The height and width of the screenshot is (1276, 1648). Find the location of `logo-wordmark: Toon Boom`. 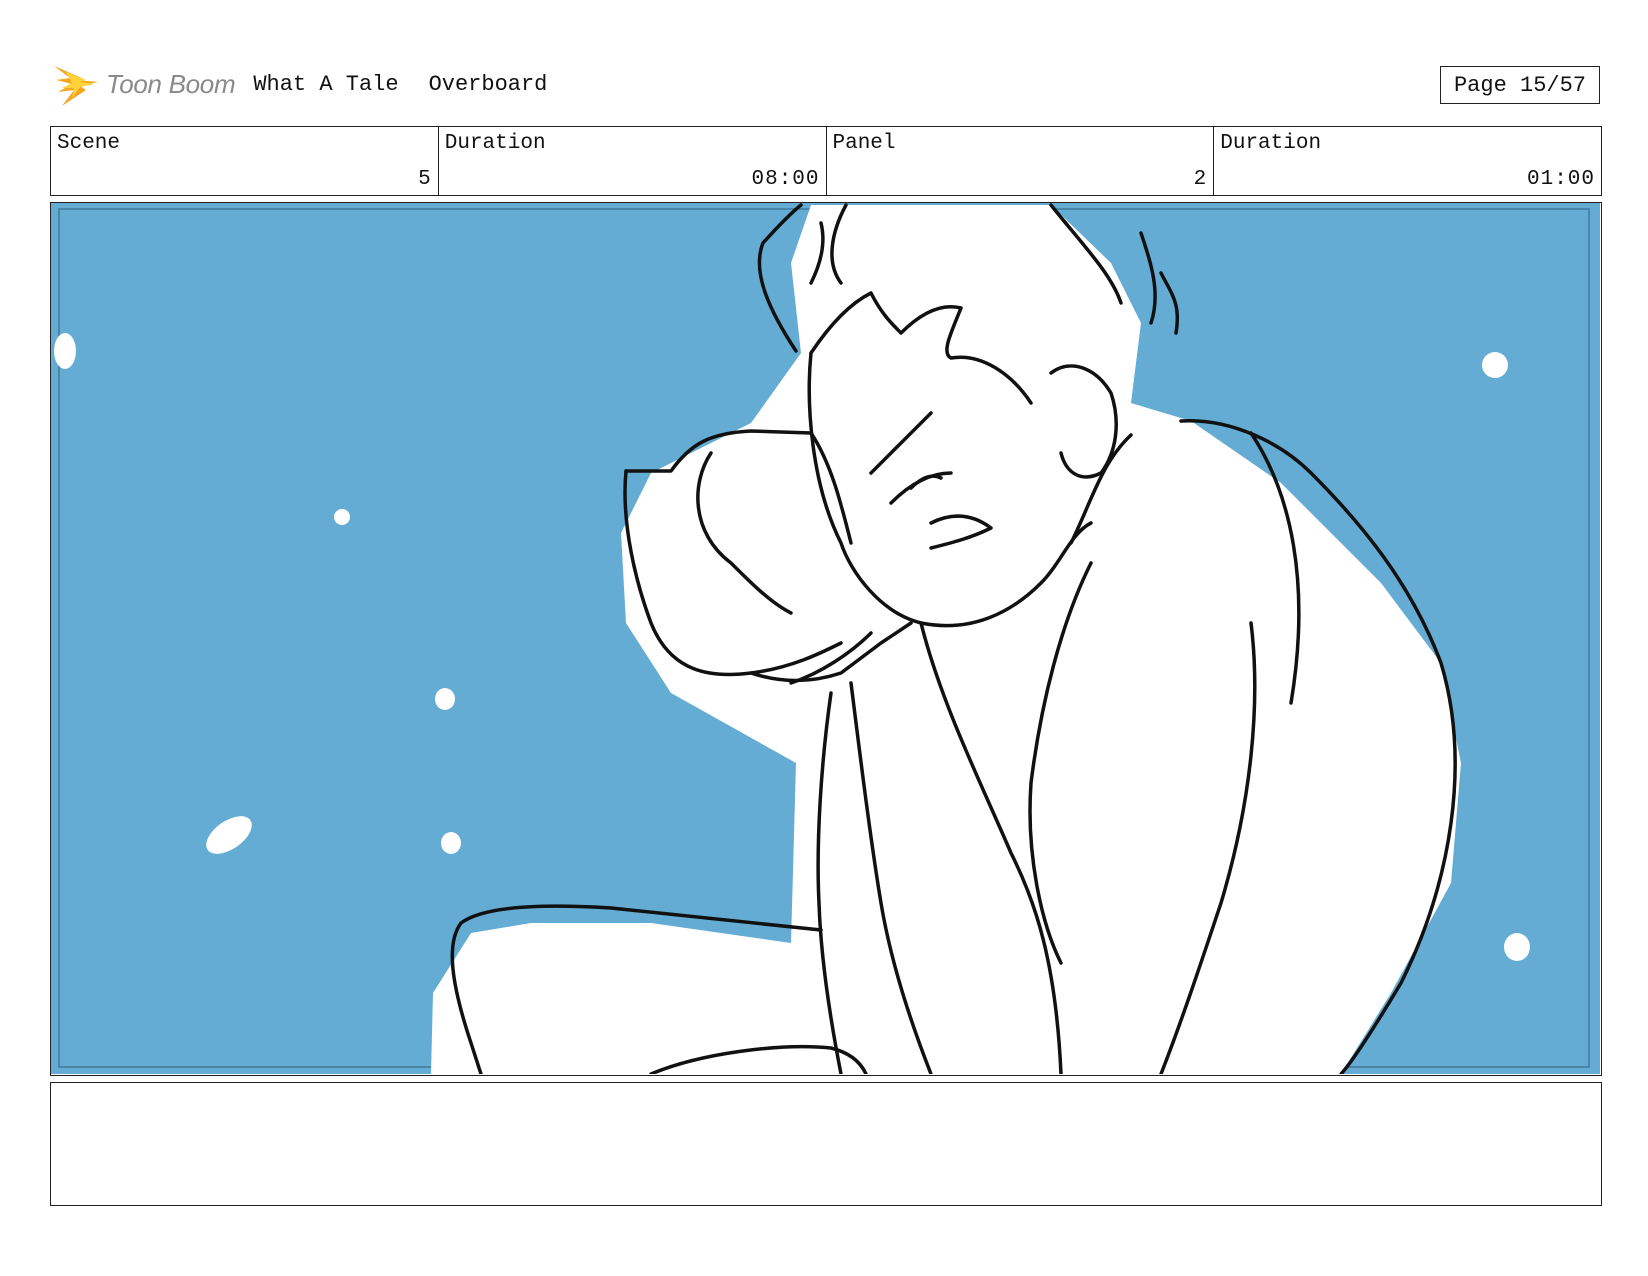

logo-wordmark: Toon Boom is located at coordinates (171, 83).